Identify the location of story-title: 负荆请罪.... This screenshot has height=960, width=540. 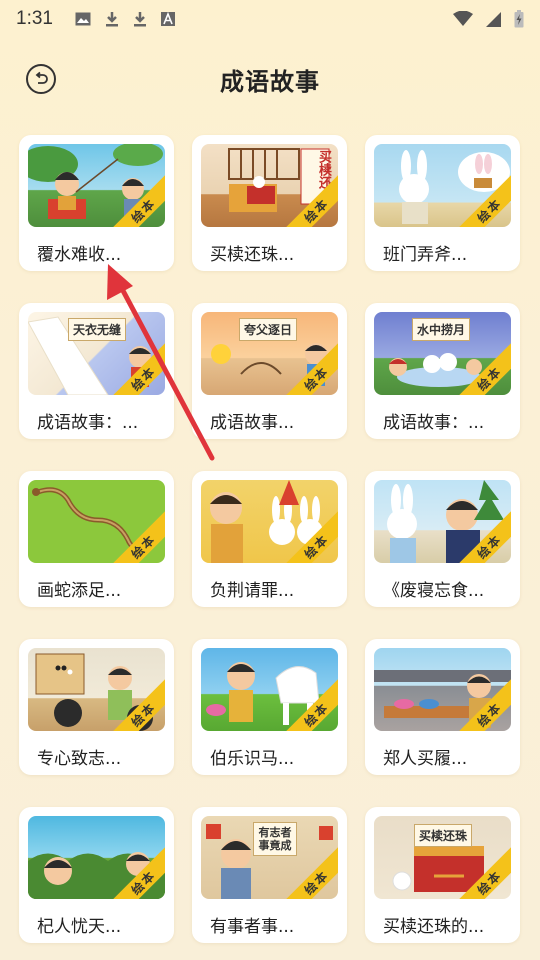
(252, 591).